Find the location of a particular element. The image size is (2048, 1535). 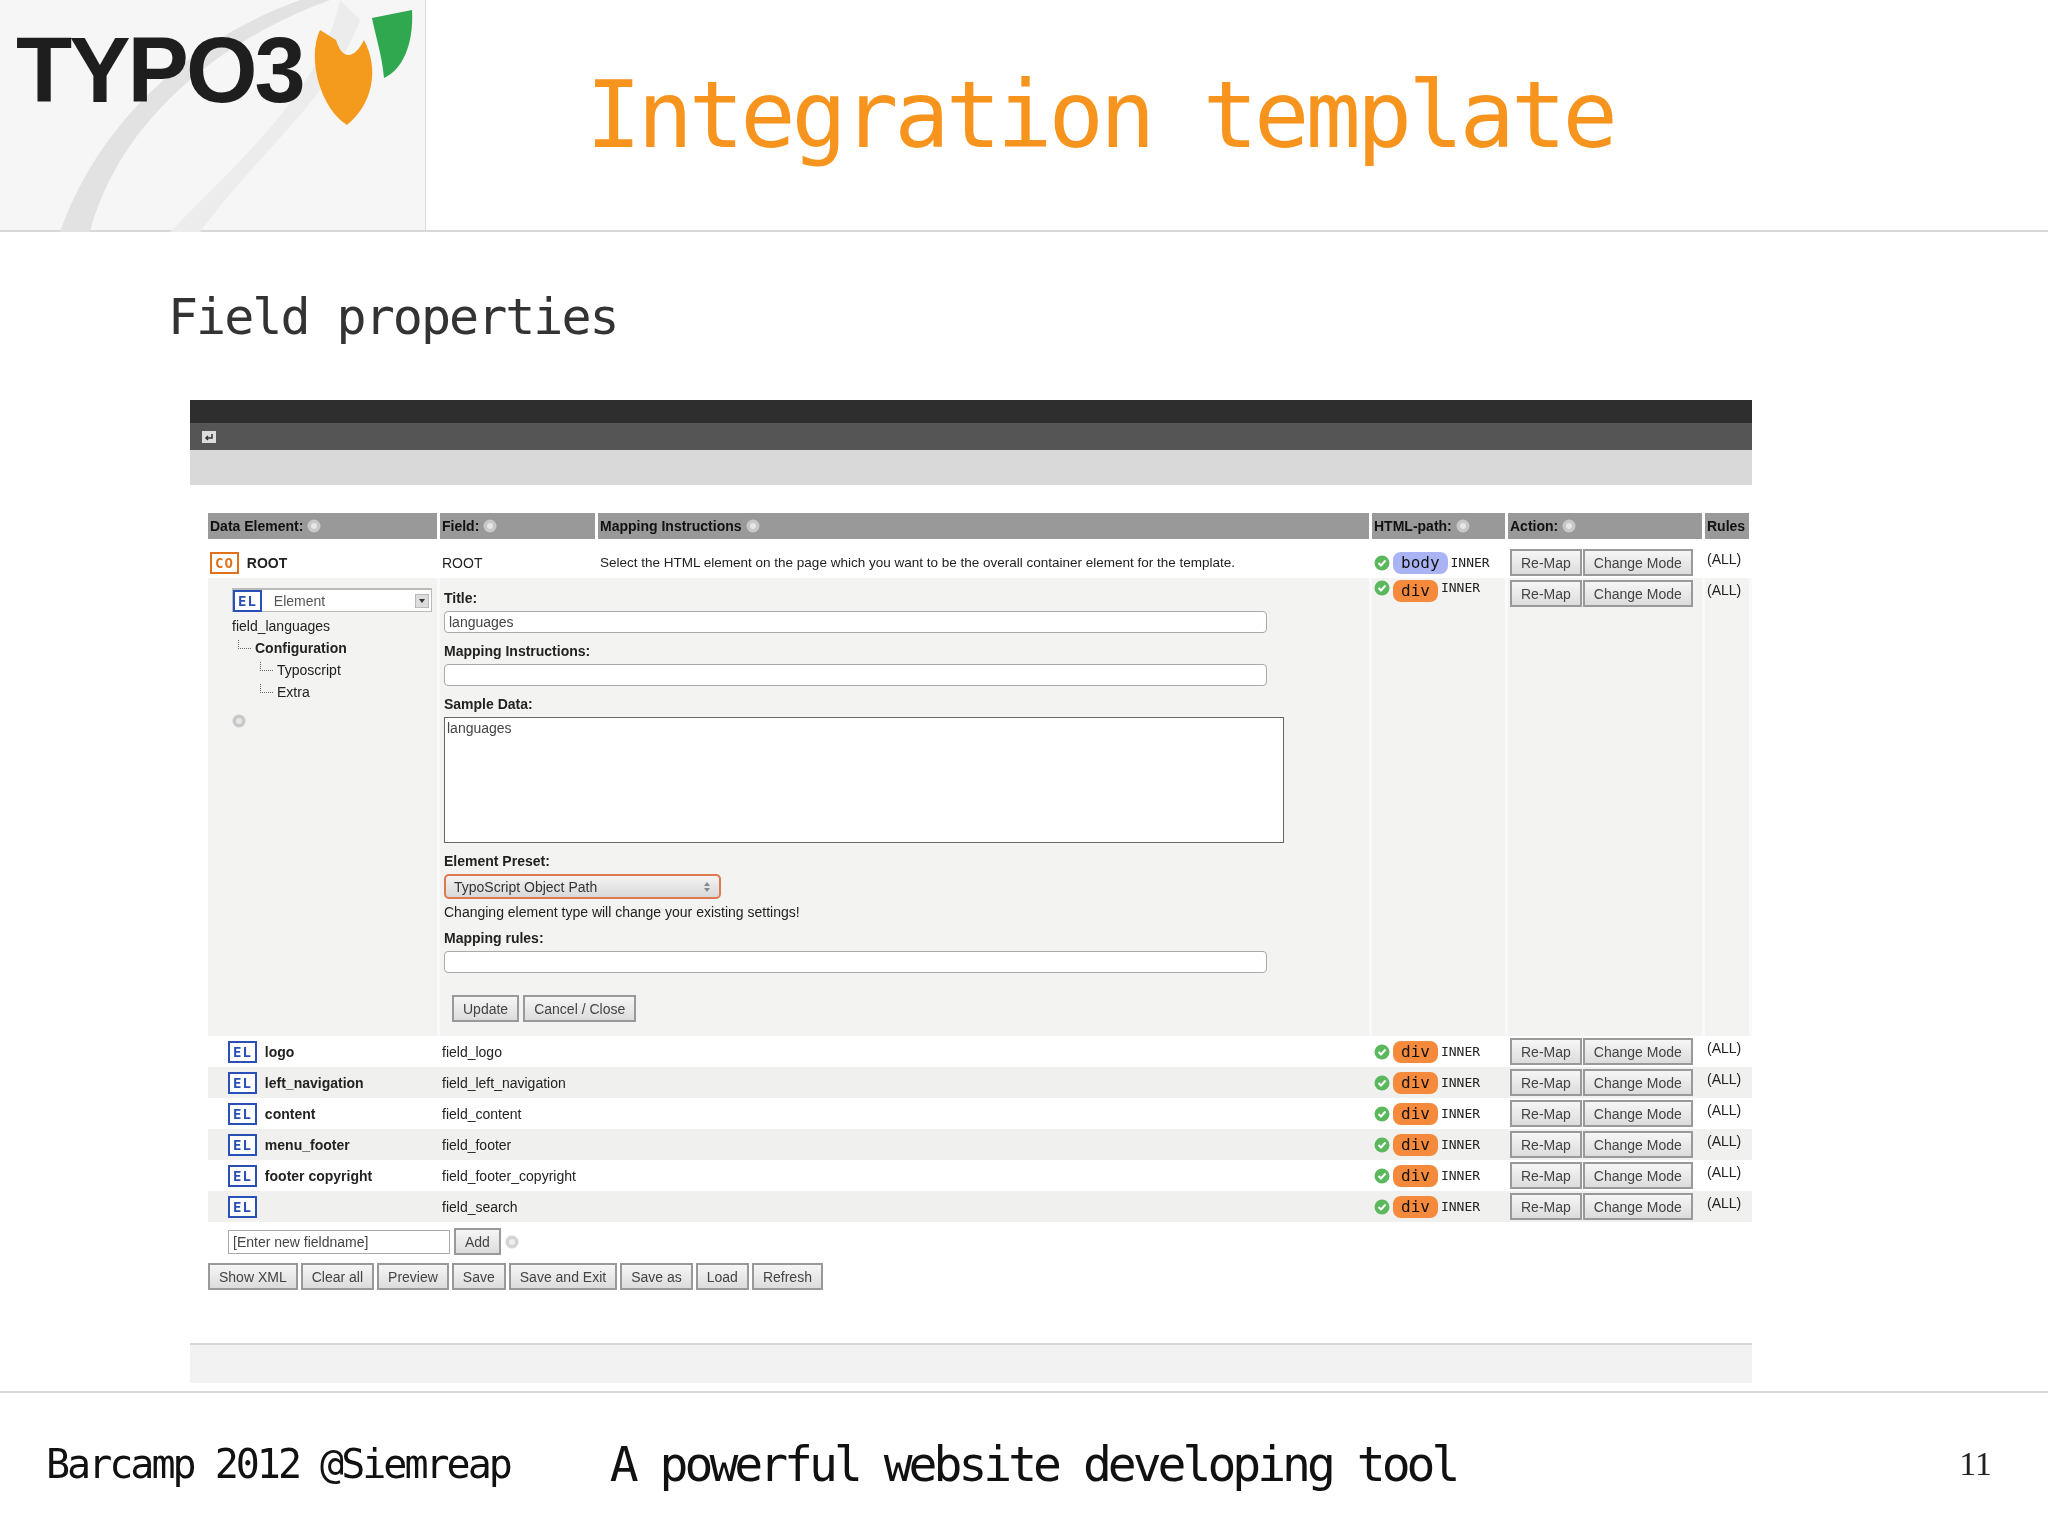

field-name: field_logo is located at coordinates (472, 1051).